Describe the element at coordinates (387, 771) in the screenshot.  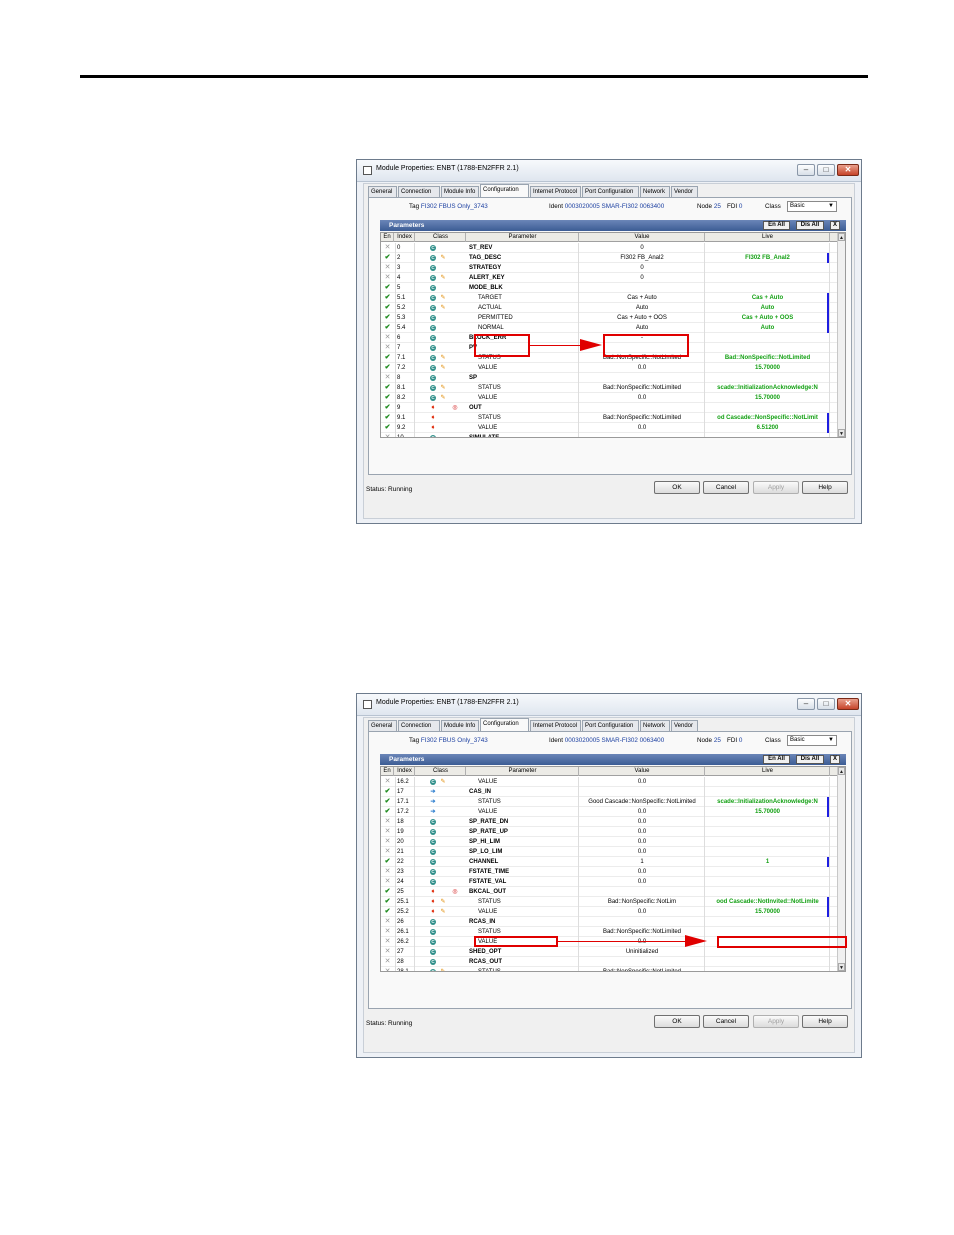
I see `column-header-en: En` at that location.